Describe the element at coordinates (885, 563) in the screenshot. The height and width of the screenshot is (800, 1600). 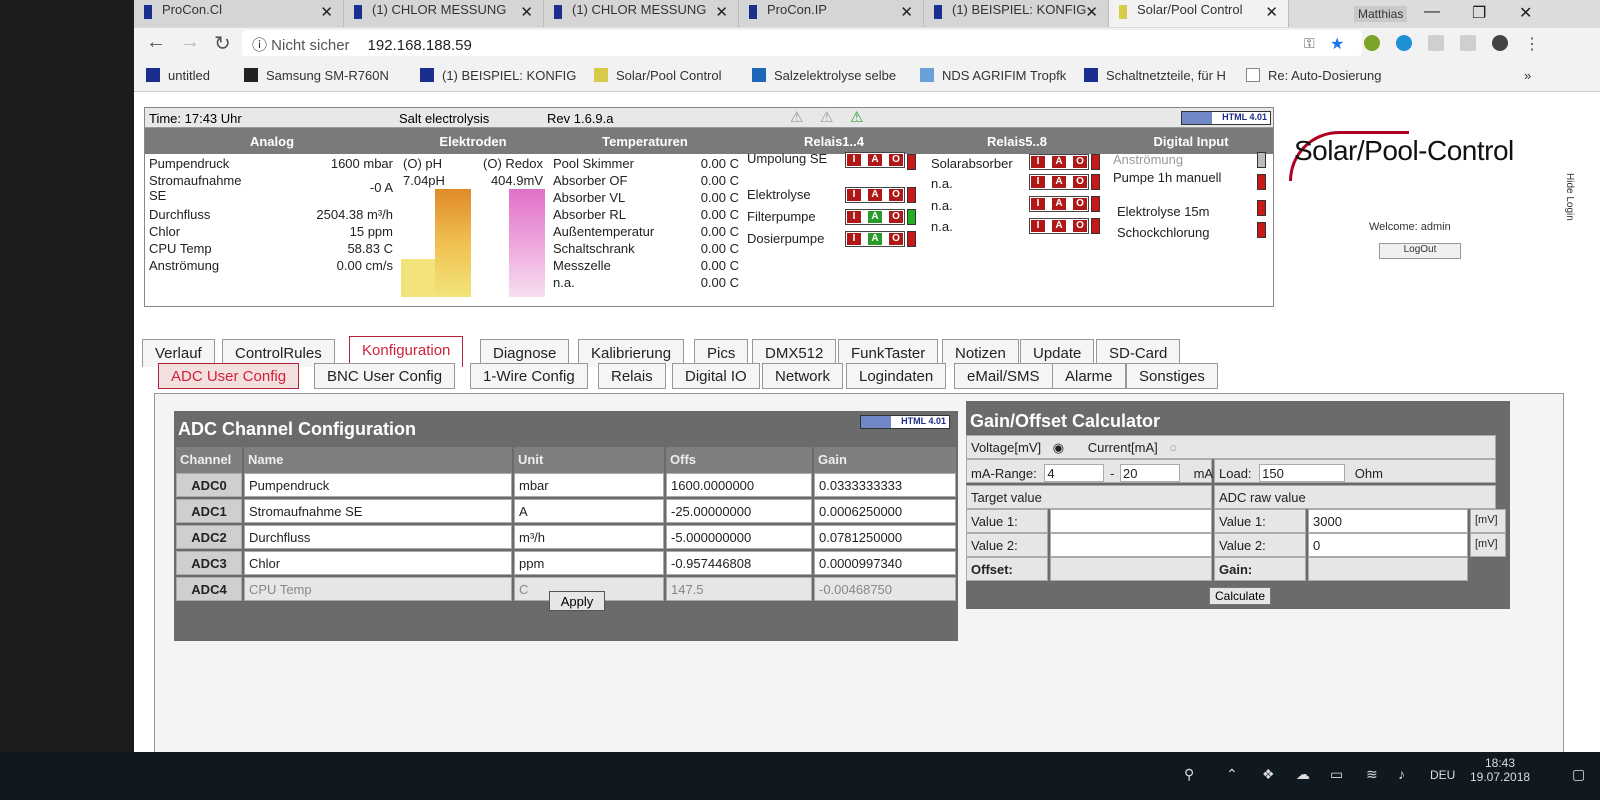
I see `gain-input: 0.0000997340` at that location.